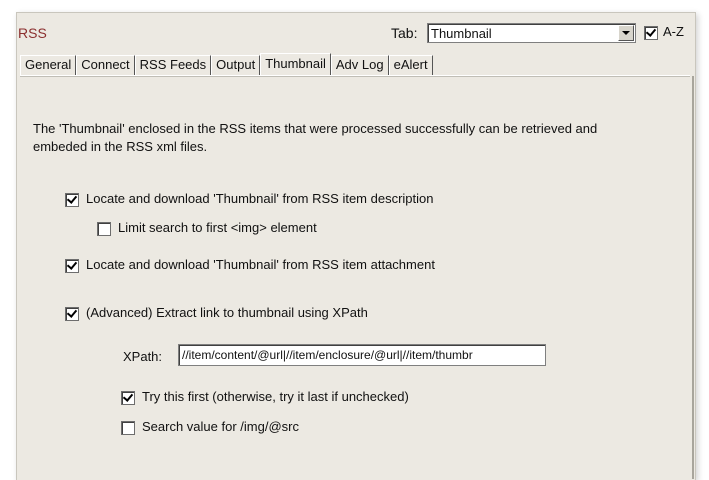 This screenshot has width=709, height=480. What do you see at coordinates (220, 426) in the screenshot?
I see `search-img-src-label: Search value for /img/@src` at bounding box center [220, 426].